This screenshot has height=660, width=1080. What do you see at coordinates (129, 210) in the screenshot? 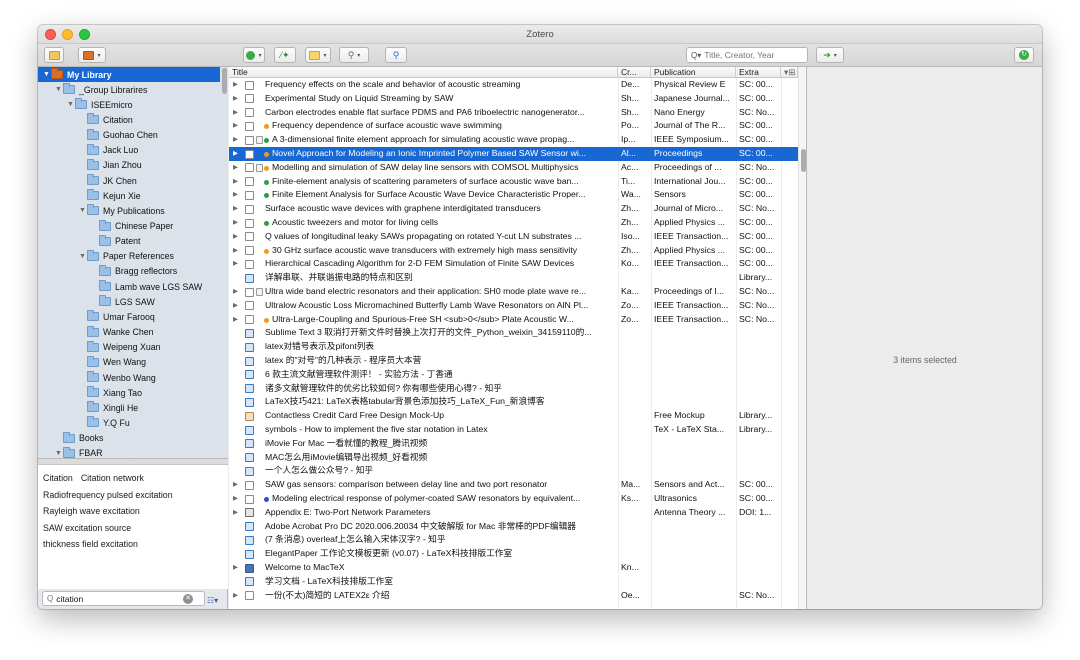
I see `collection-my-publications: ▼ My Publications` at bounding box center [129, 210].